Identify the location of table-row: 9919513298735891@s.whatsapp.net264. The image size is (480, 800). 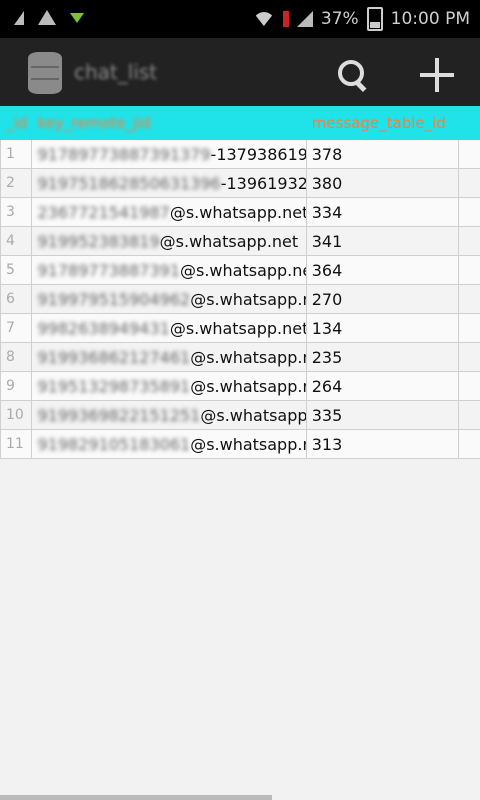
(240, 386).